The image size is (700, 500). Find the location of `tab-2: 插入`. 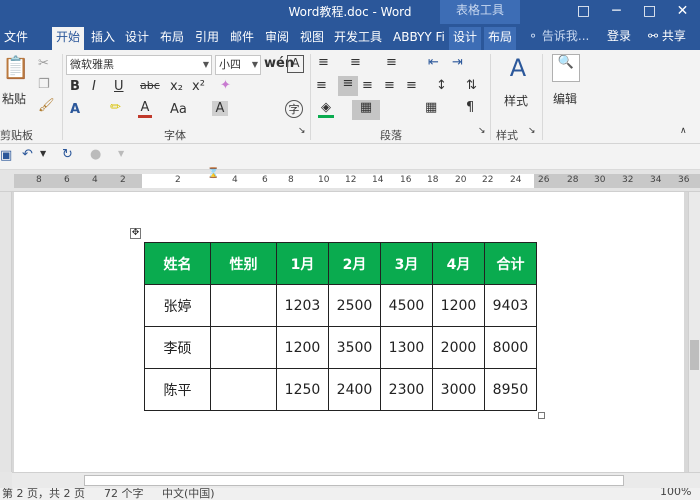

tab-2: 插入 is located at coordinates (103, 38).